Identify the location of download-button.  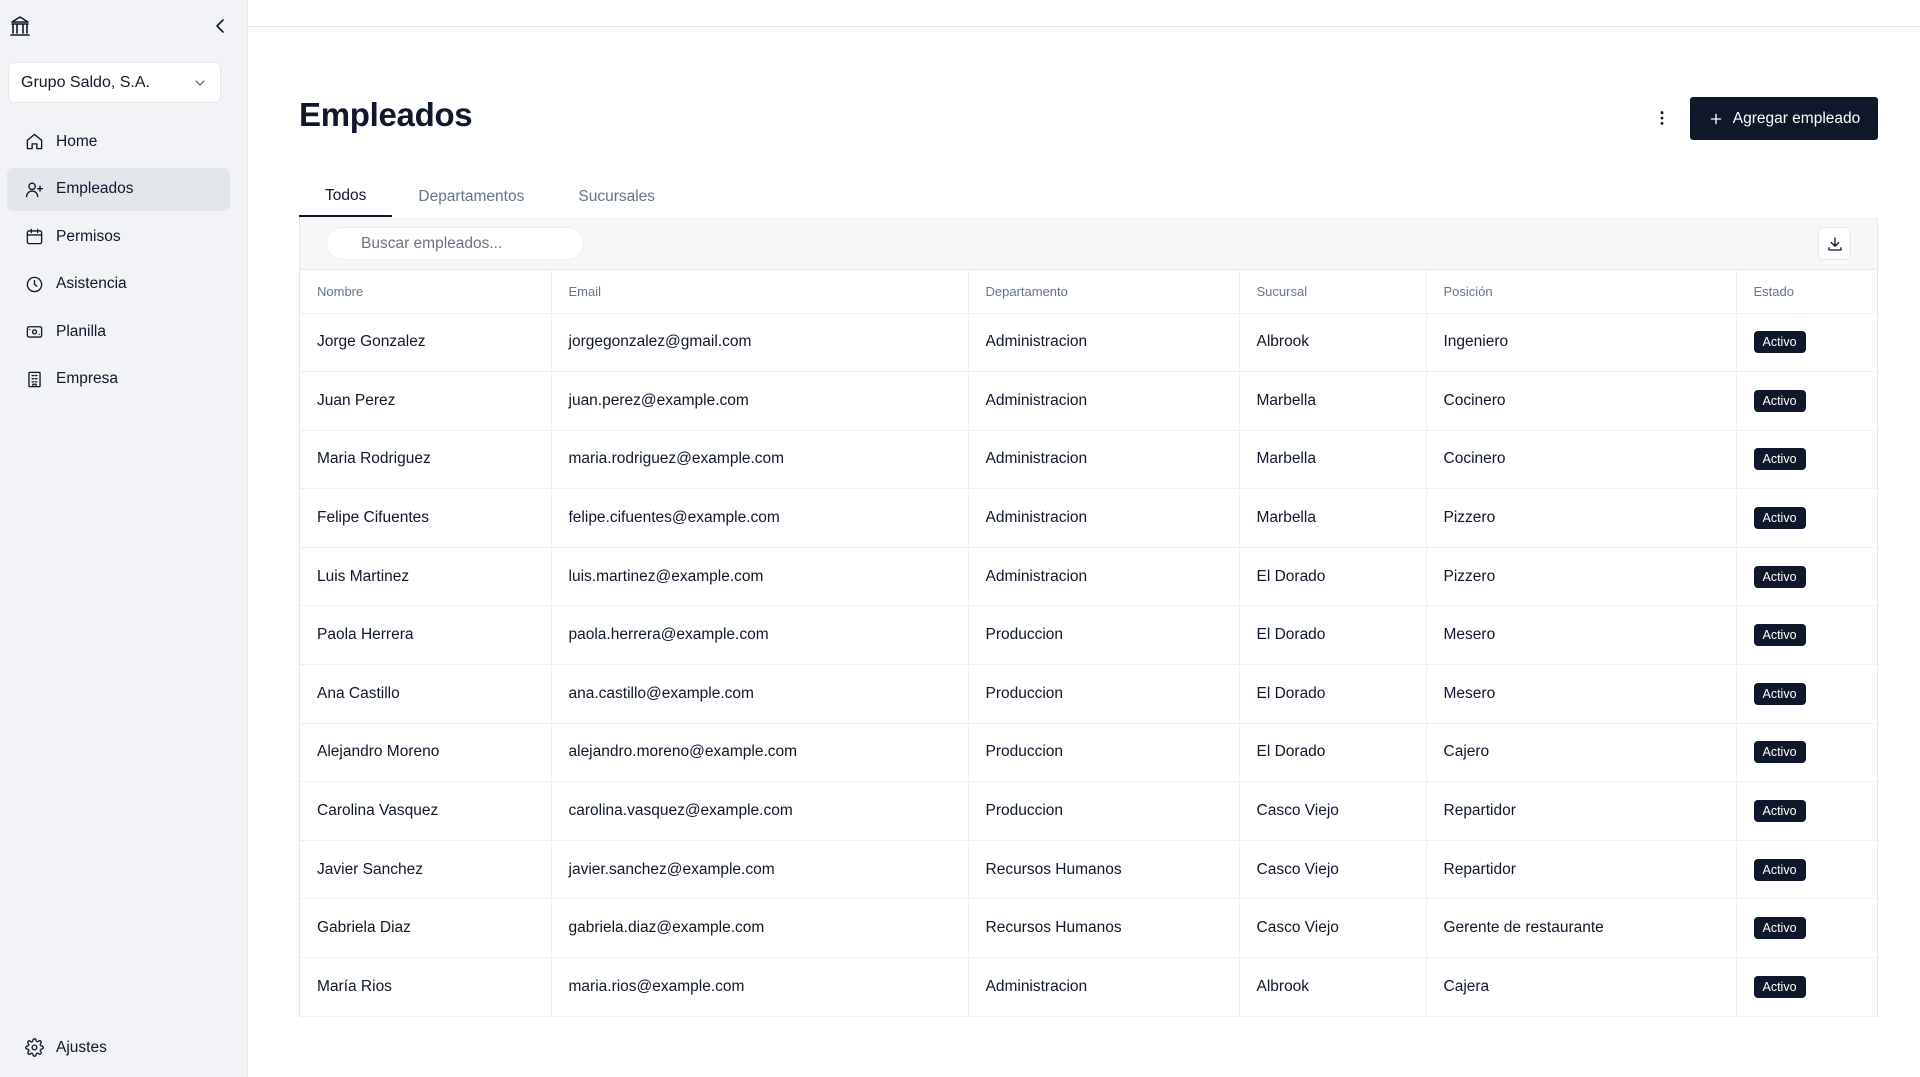
(1834, 243).